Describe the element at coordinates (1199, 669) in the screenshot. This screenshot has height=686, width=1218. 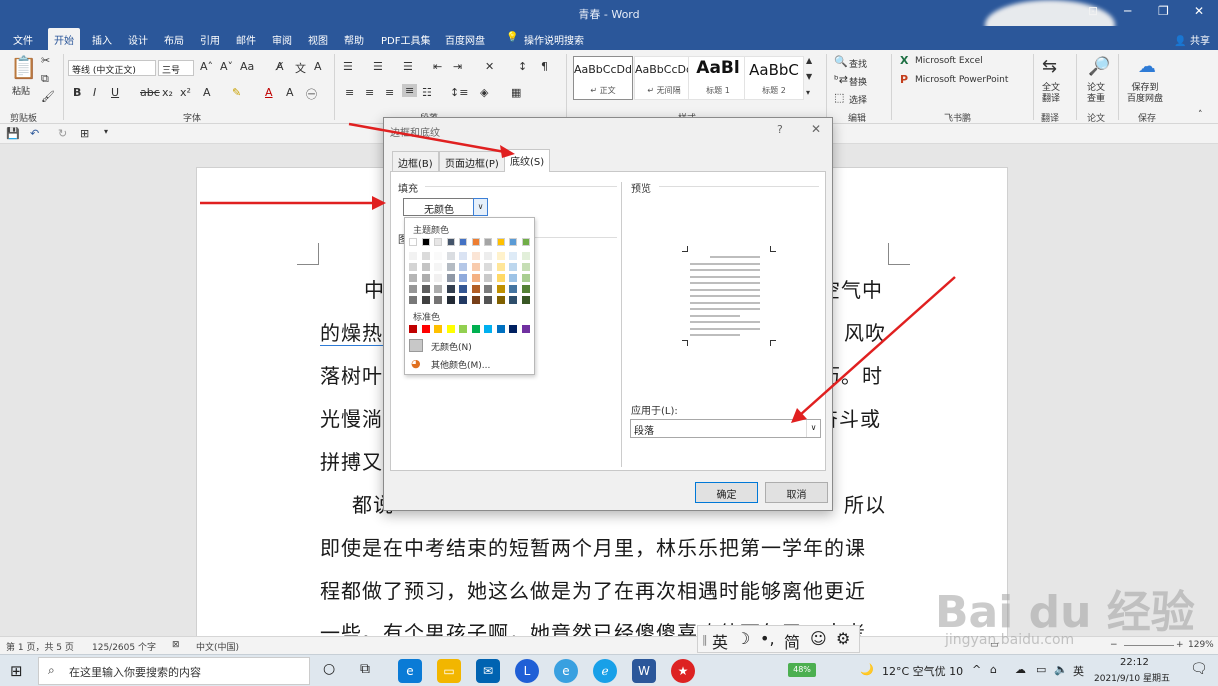
I see `notification-icon: 🗨` at that location.